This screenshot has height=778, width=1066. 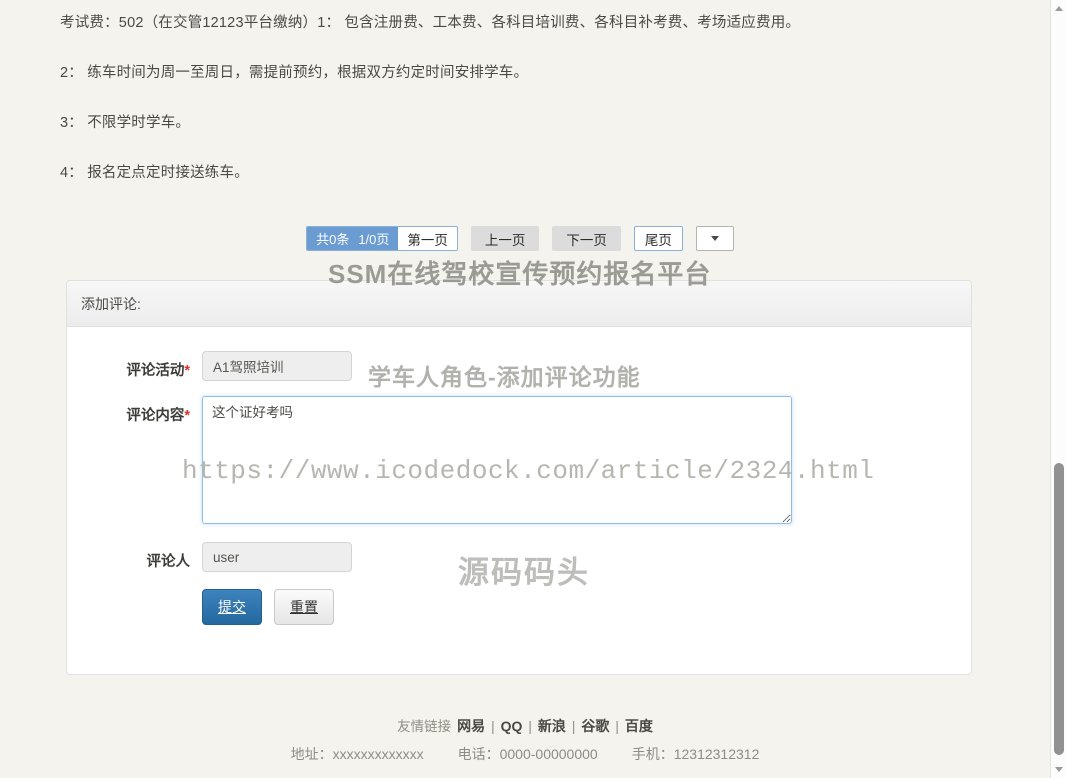 I want to click on field-row-author: 评论人 提交 重置, so click(x=519, y=584).